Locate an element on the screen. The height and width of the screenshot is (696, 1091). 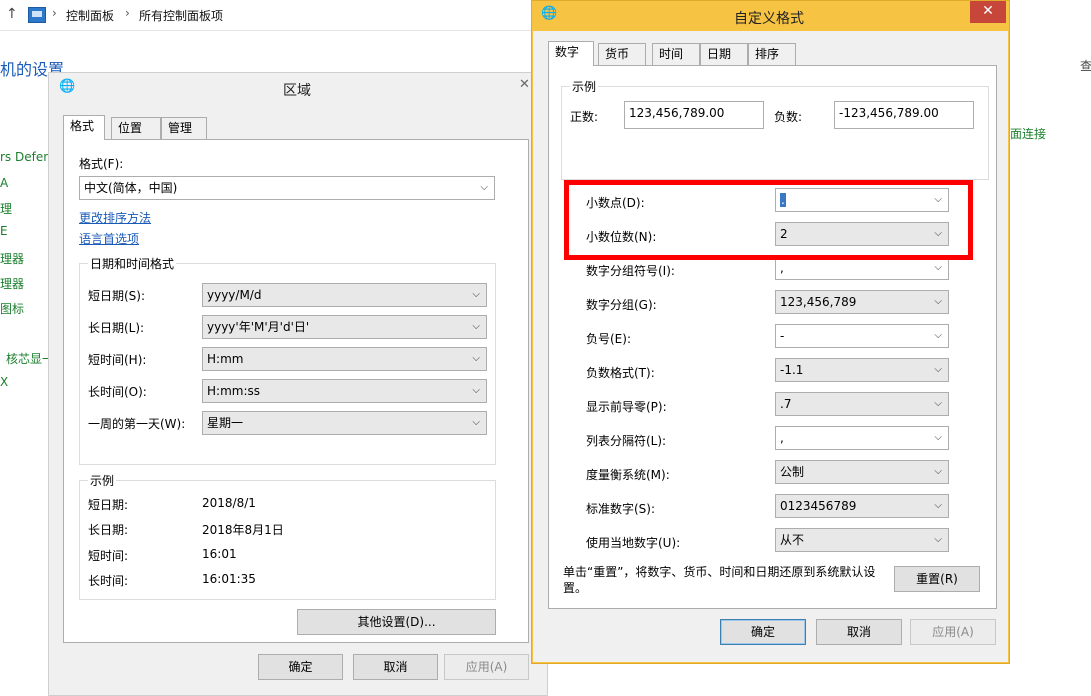
negative-example: -123,456,789.00 is located at coordinates (904, 115).